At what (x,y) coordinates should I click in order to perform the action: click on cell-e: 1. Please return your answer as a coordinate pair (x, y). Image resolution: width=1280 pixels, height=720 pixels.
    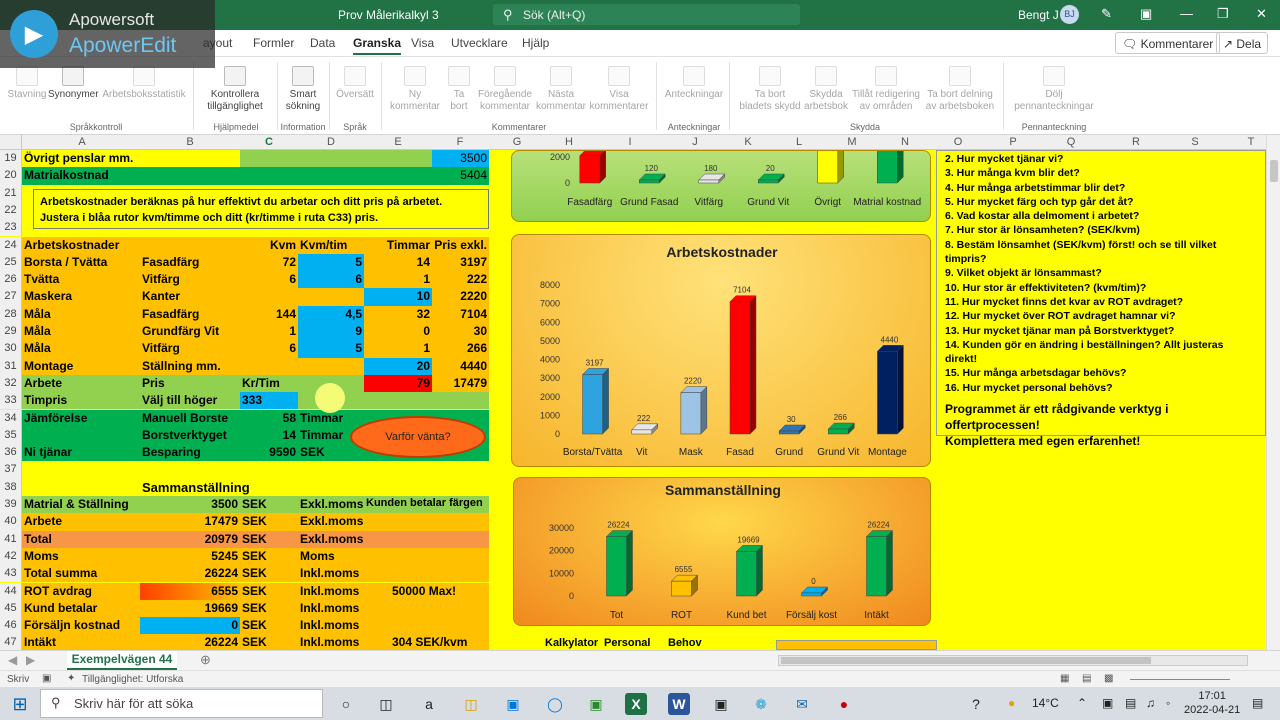
    Looking at the image, I should click on (398, 279).